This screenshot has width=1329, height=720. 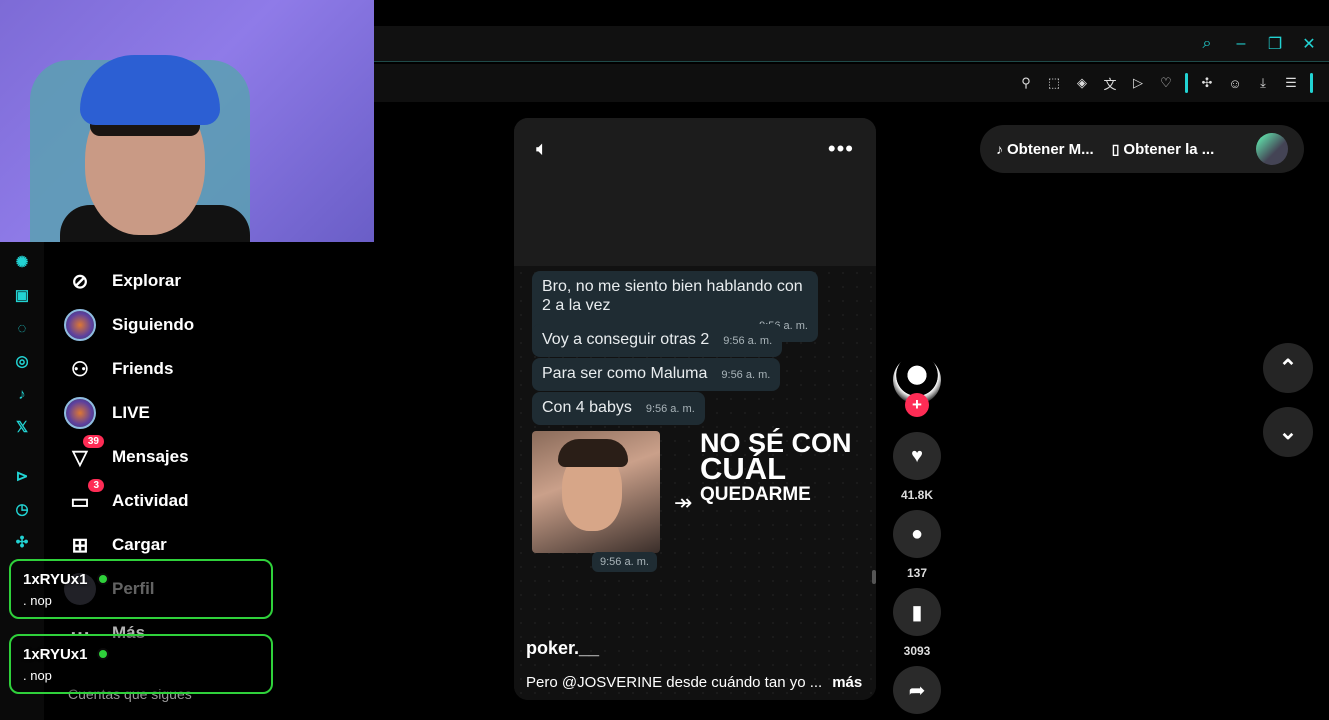 What do you see at coordinates (84, 498) in the screenshot?
I see `activity-icon: ▭ 3` at bounding box center [84, 498].